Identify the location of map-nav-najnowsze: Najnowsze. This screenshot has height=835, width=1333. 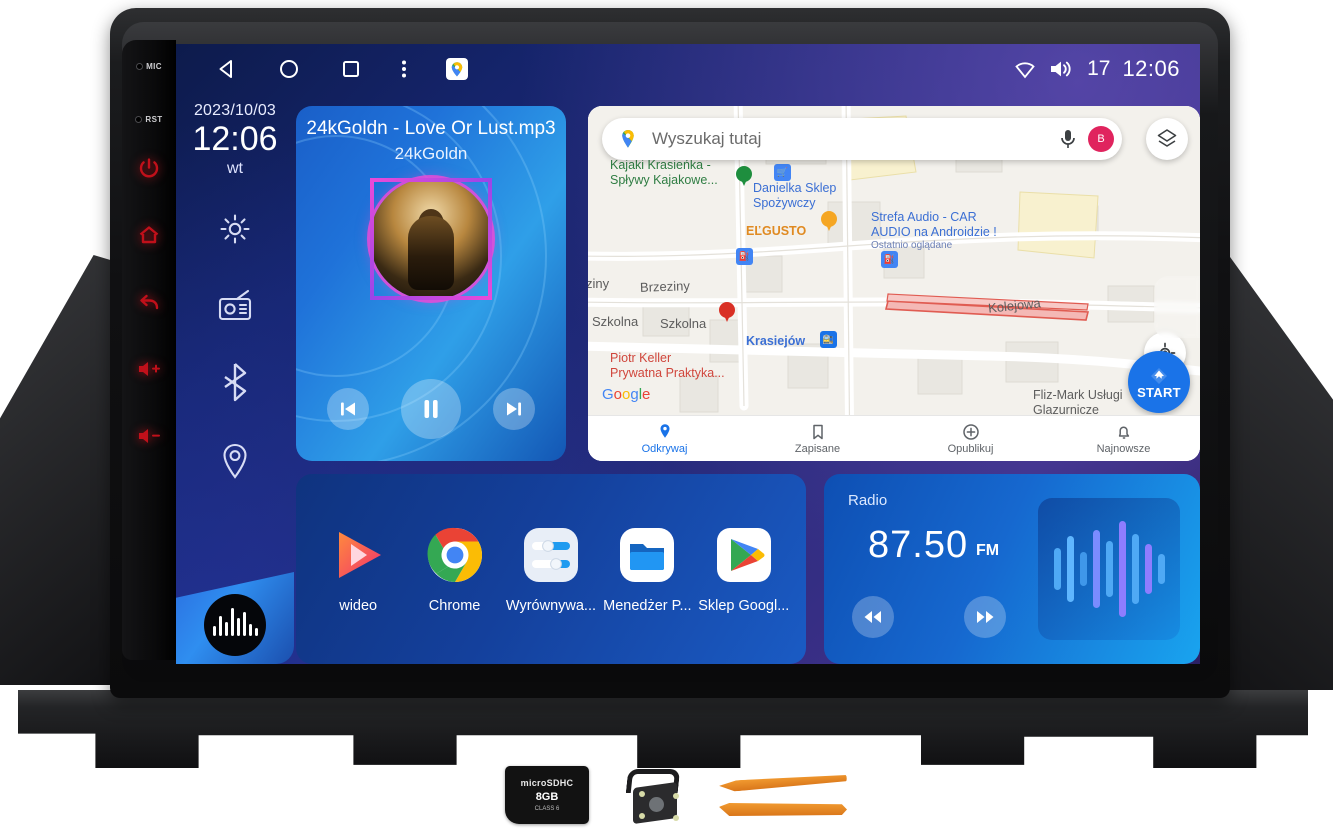
(1123, 439).